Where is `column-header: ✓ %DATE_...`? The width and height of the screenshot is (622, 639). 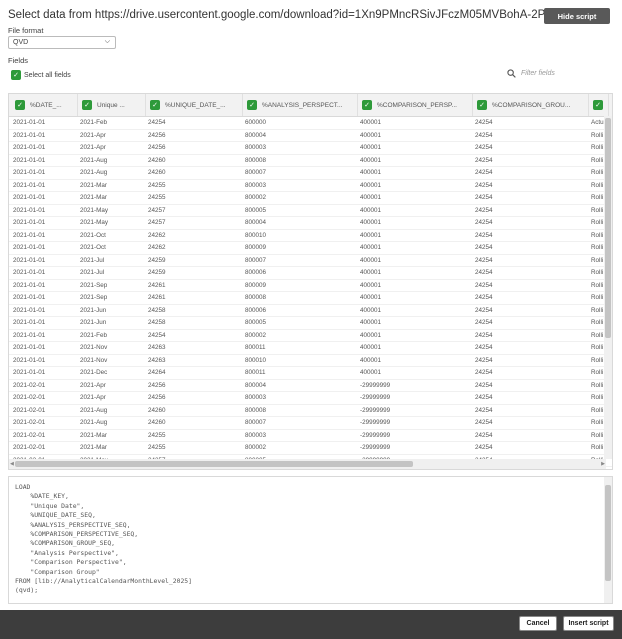 column-header: ✓ %DATE_... is located at coordinates (44, 105).